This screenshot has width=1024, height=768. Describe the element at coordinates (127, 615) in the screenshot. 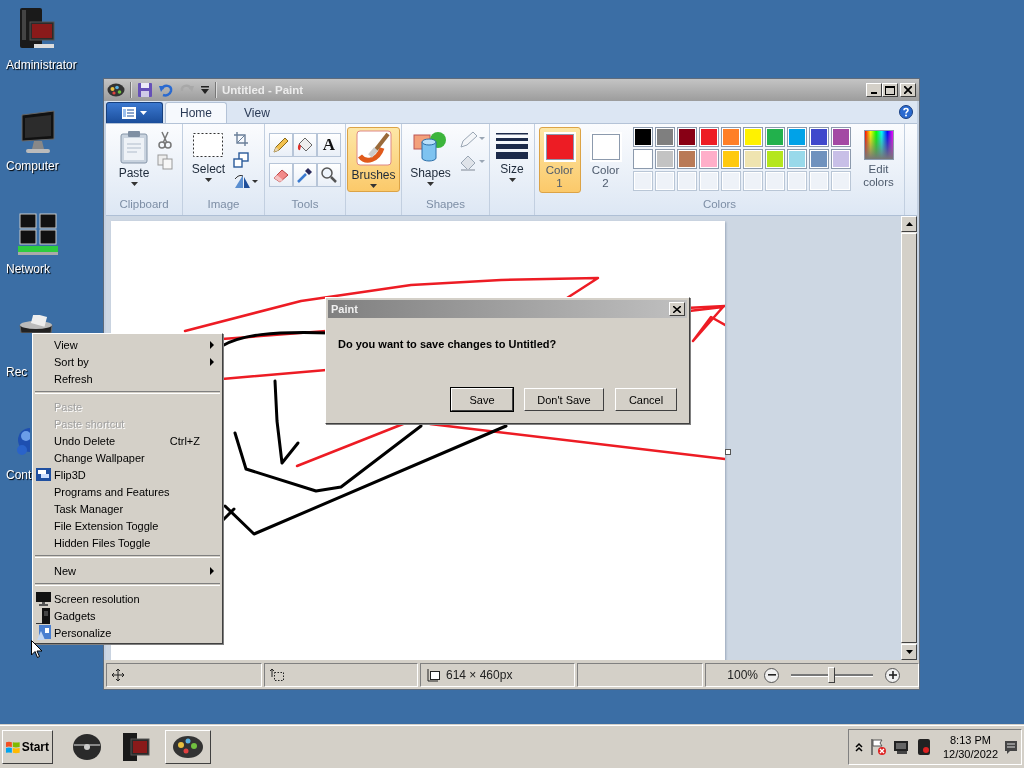

I see `menu-item: Gadgets` at that location.